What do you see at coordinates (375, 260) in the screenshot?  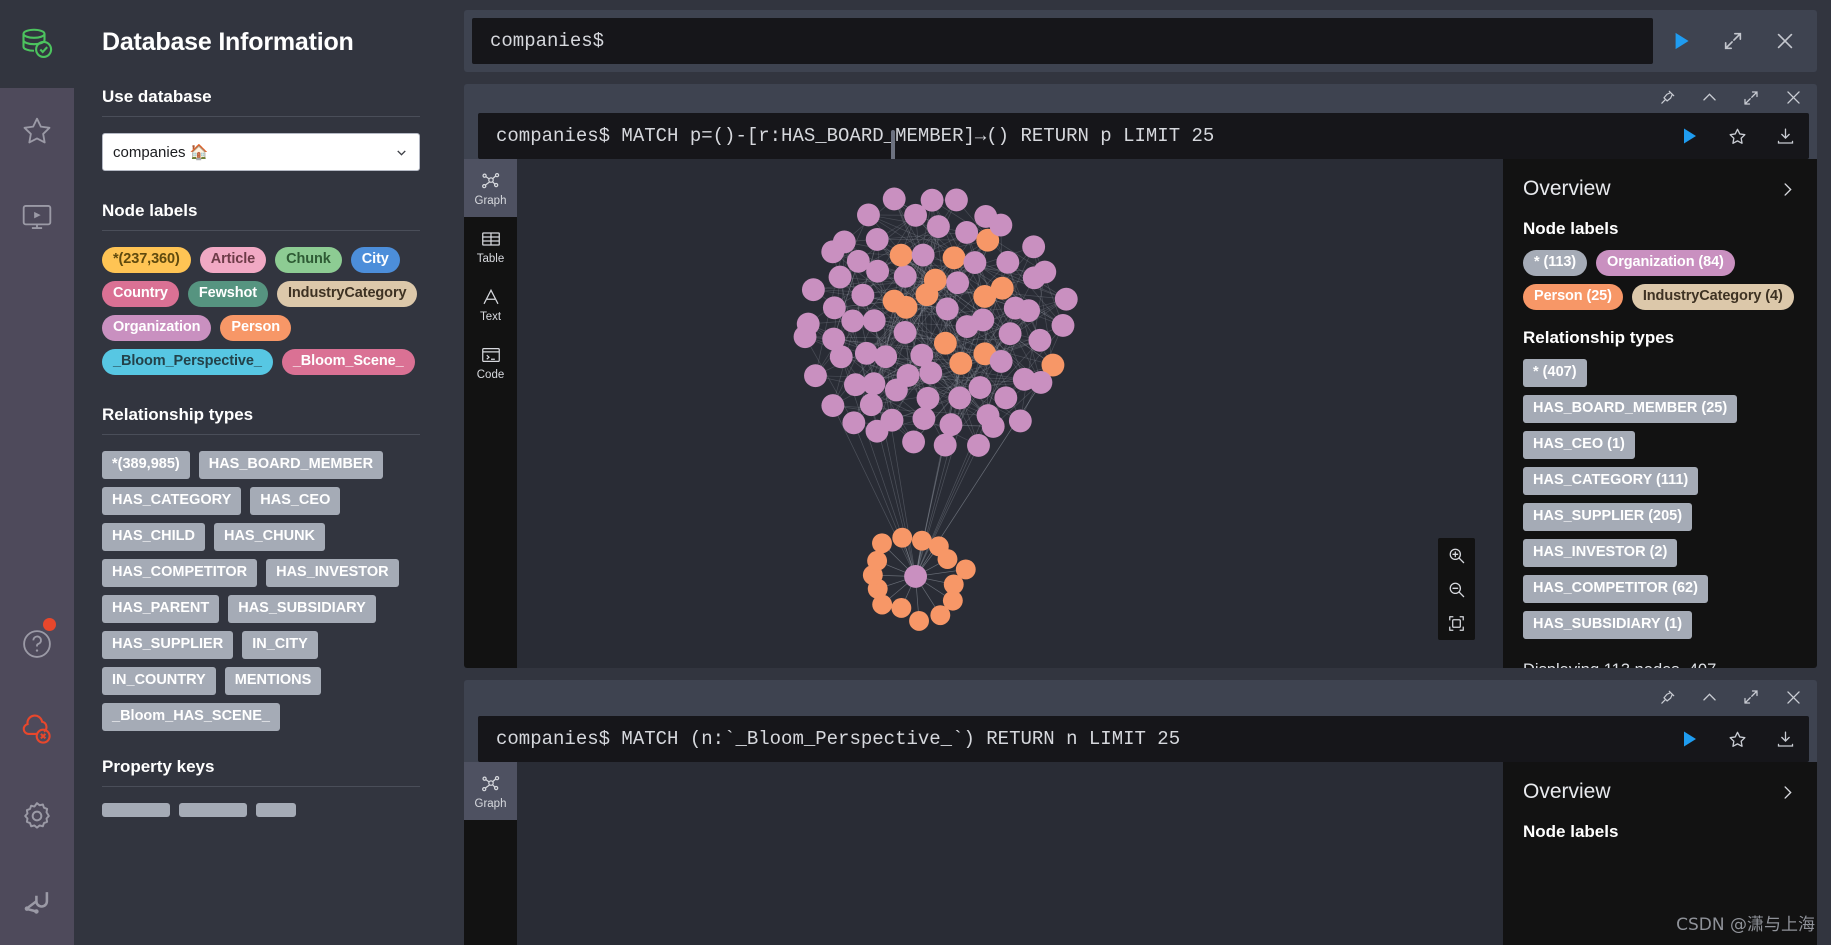 I see `node-label-chip: City` at bounding box center [375, 260].